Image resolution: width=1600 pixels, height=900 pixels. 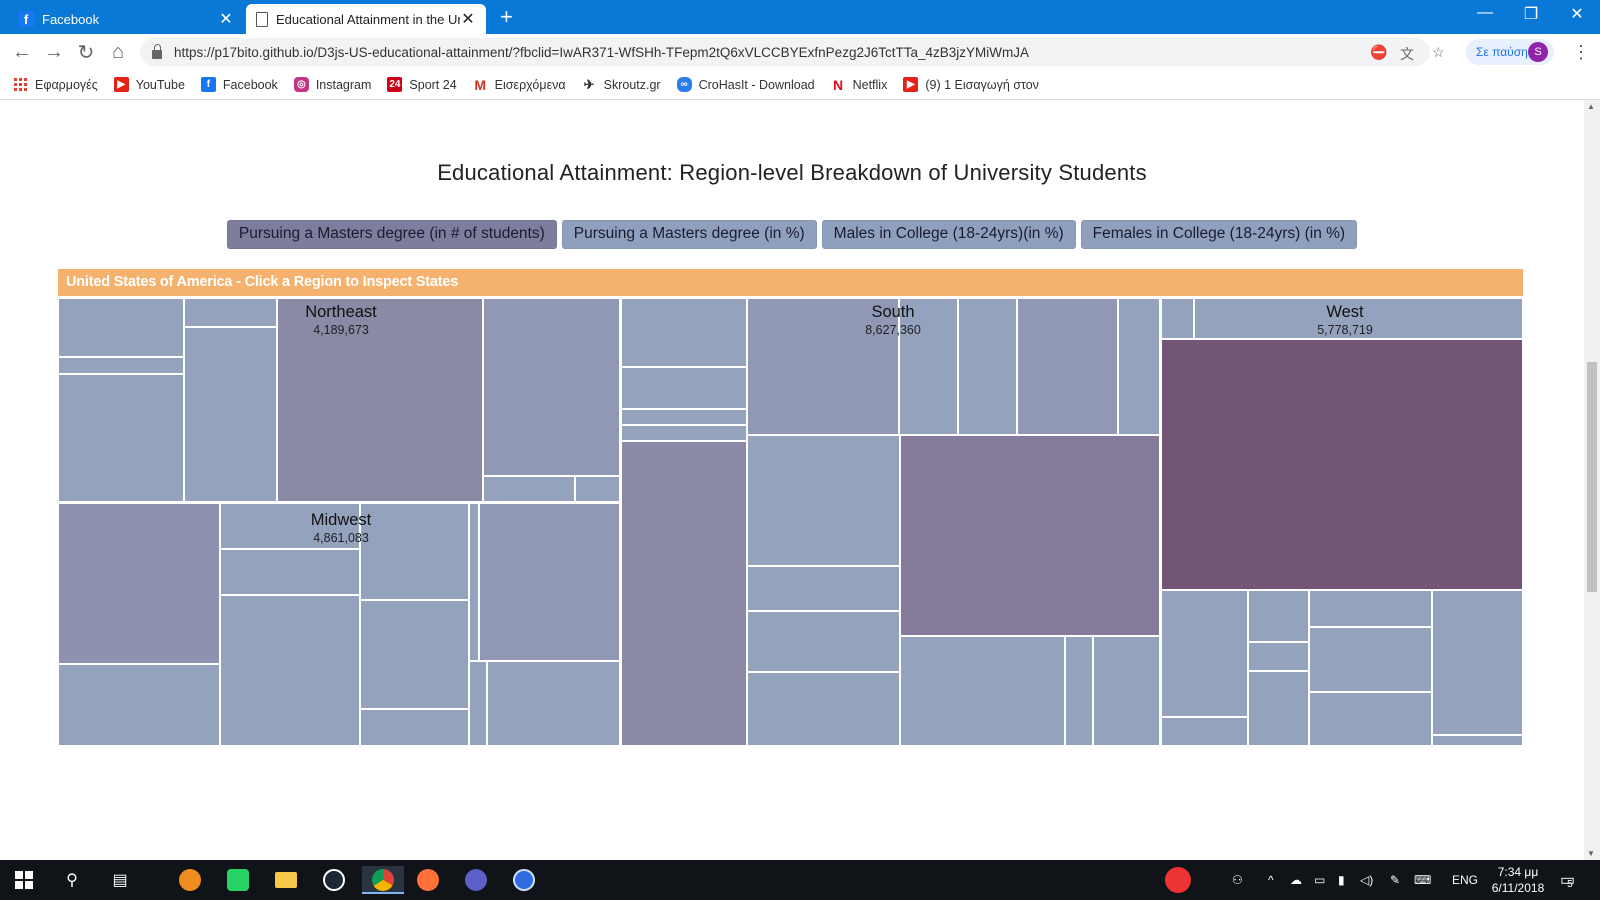 I want to click on restore-icon: ❐, so click(x=1531, y=14).